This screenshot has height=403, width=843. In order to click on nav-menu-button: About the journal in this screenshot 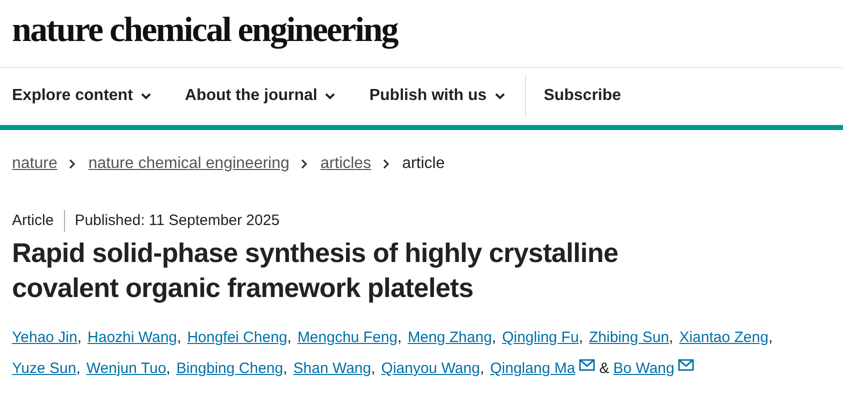, I will do `click(260, 96)`.